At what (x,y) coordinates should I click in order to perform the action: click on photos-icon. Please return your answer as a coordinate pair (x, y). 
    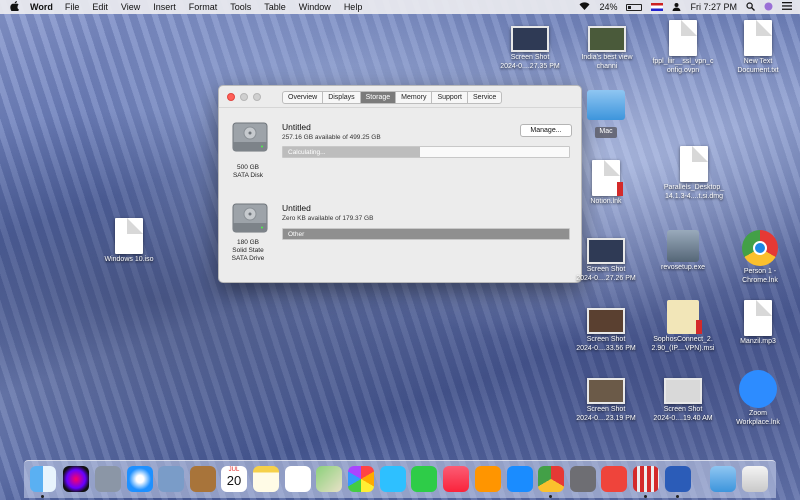
    Looking at the image, I should click on (361, 479).